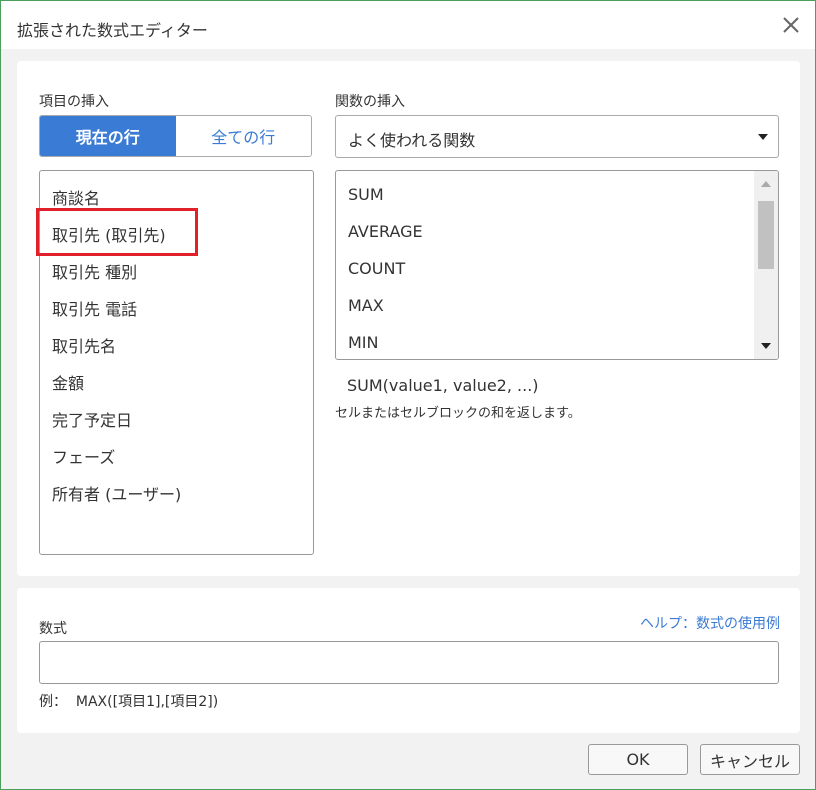 This screenshot has height=790, width=816. What do you see at coordinates (370, 102) in the screenshot?
I see `insert-function-label: 関数の挿入` at bounding box center [370, 102].